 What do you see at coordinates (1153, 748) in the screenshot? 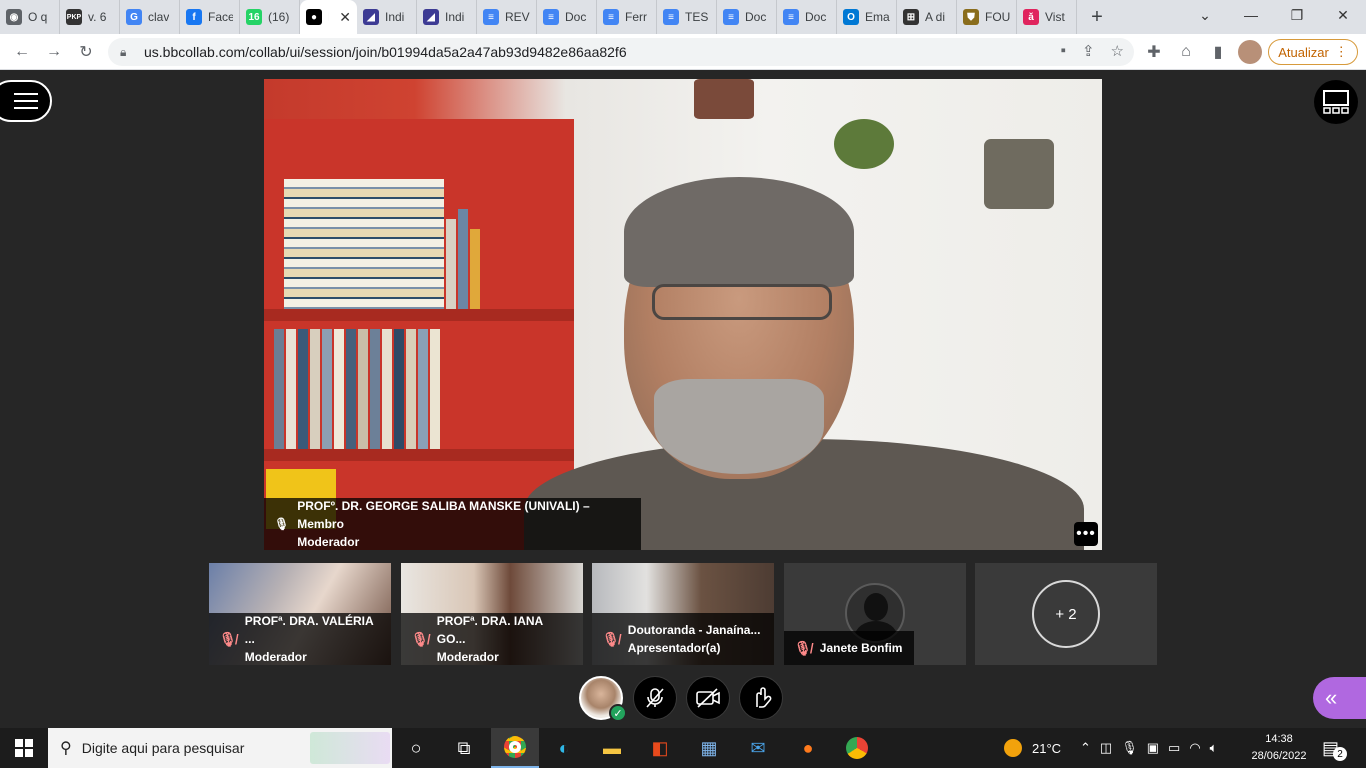
I see `security-icon: ▣` at bounding box center [1153, 748].